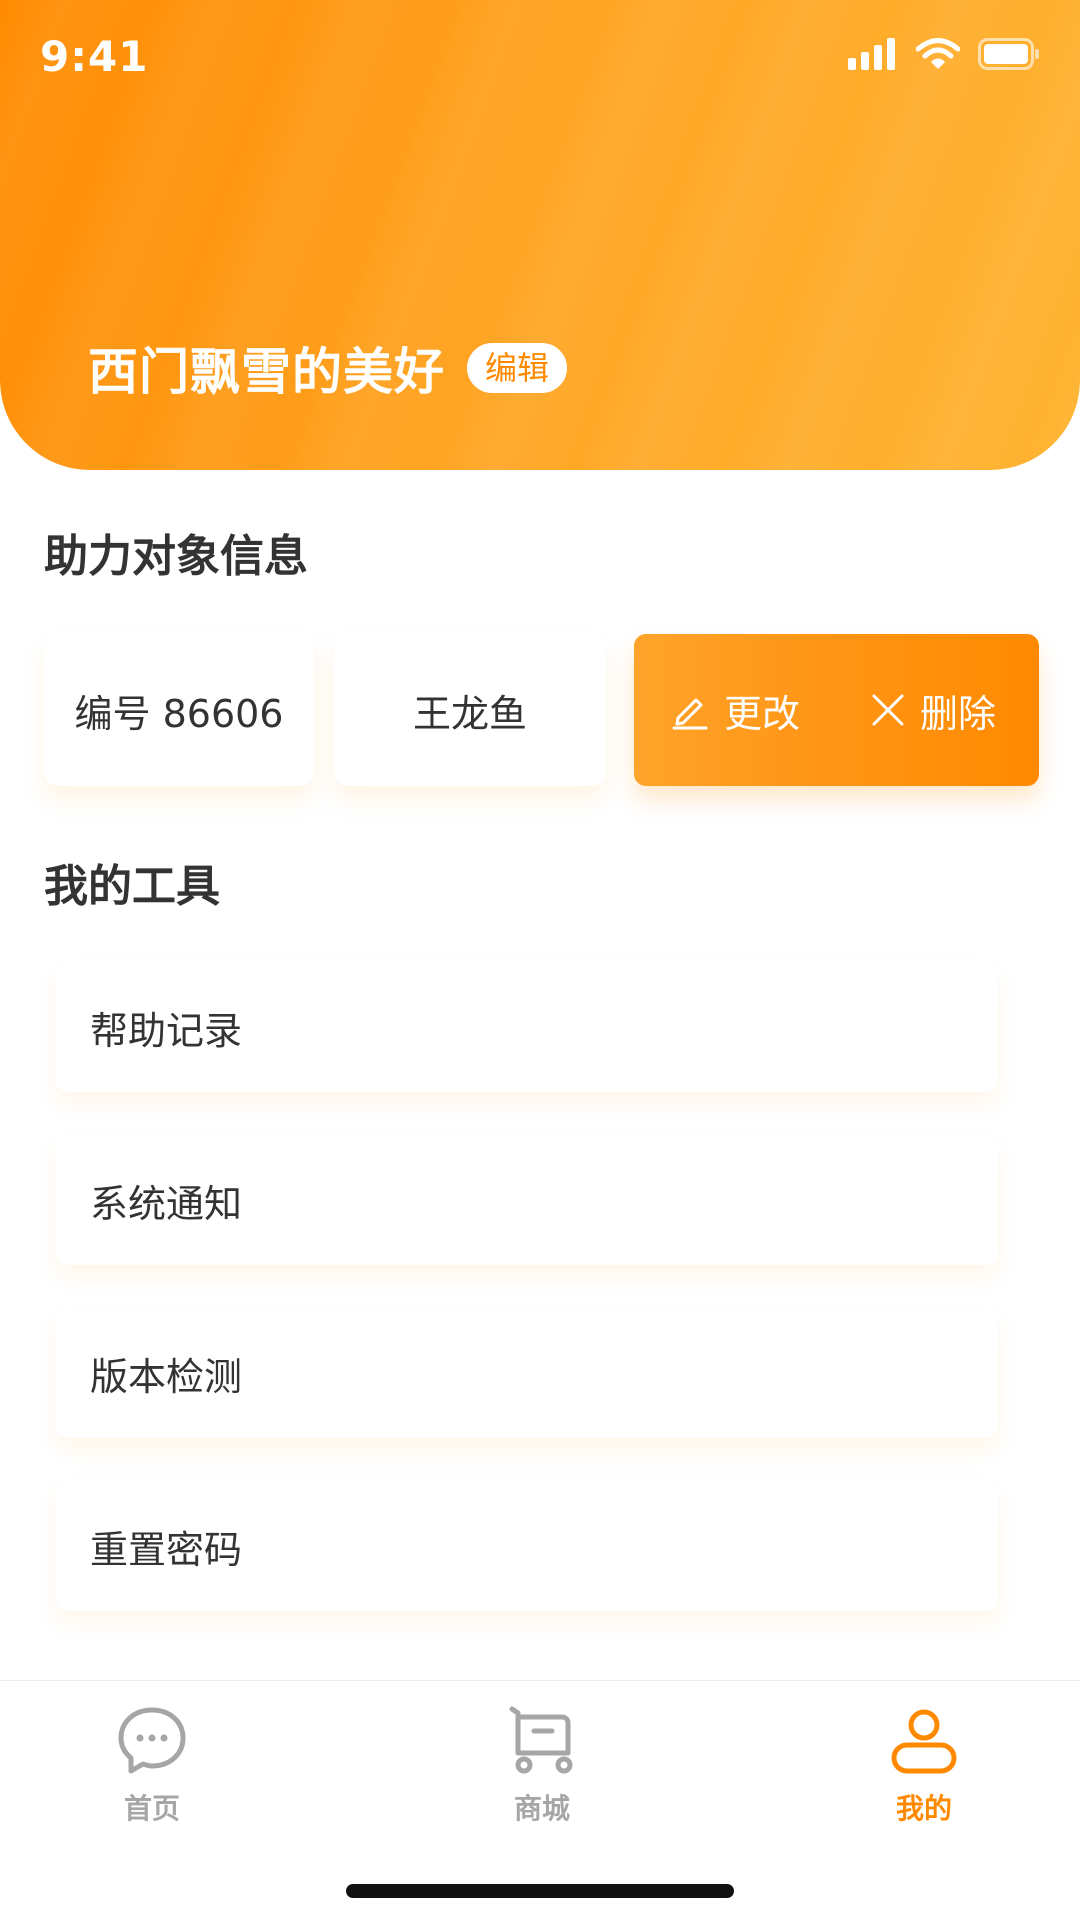 Image resolution: width=1080 pixels, height=1921 pixels. Describe the element at coordinates (266, 372) in the screenshot. I see `profile-name: 西门飘雪的美好` at that location.